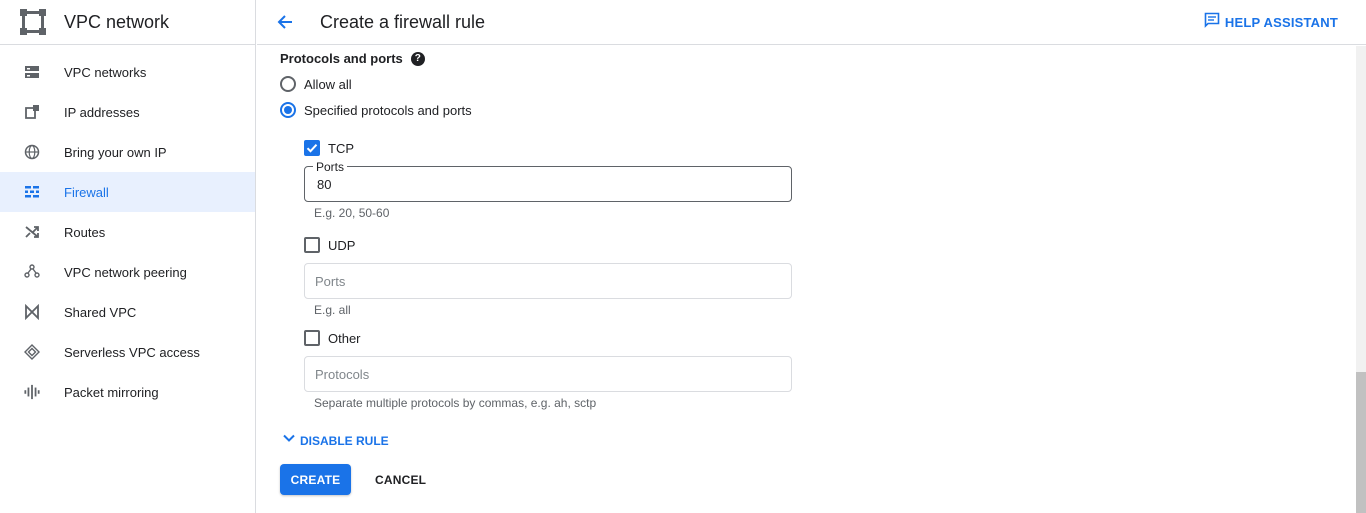 This screenshot has height=513, width=1366. I want to click on disable-rule-toggle: DISABLE RULE, so click(335, 440).